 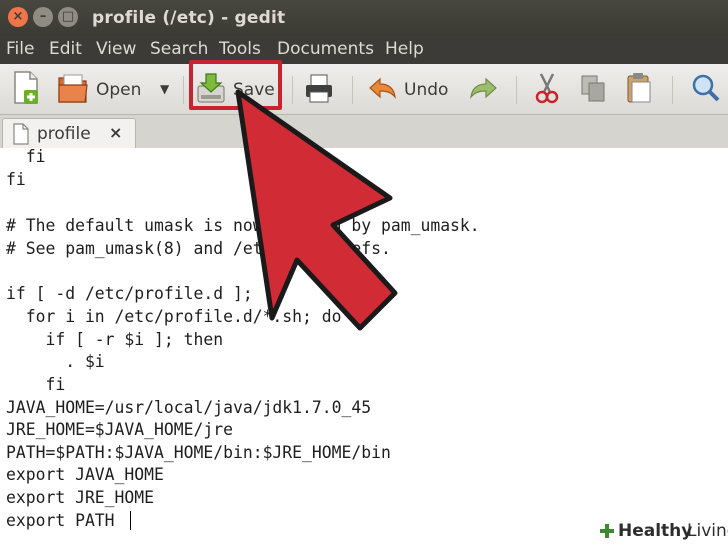 What do you see at coordinates (116, 49) in the screenshot?
I see `menu-view: View` at bounding box center [116, 49].